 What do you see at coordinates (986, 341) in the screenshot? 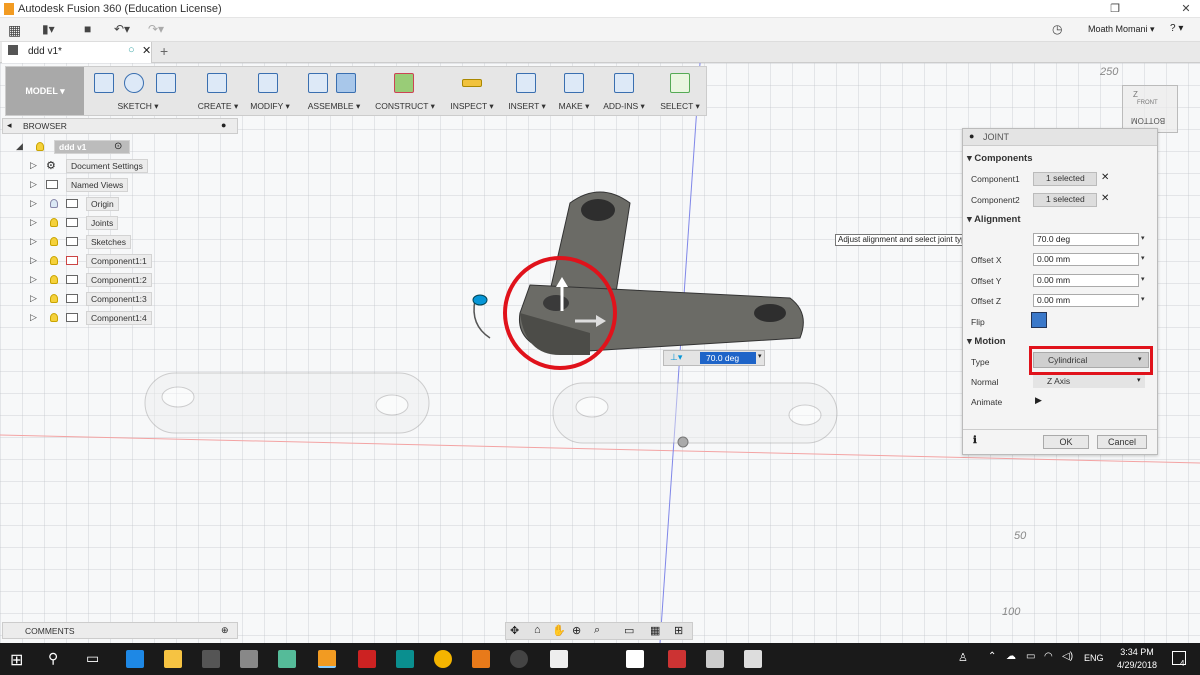
I see `motion-section-toggle: ▾ Motion` at bounding box center [986, 341].